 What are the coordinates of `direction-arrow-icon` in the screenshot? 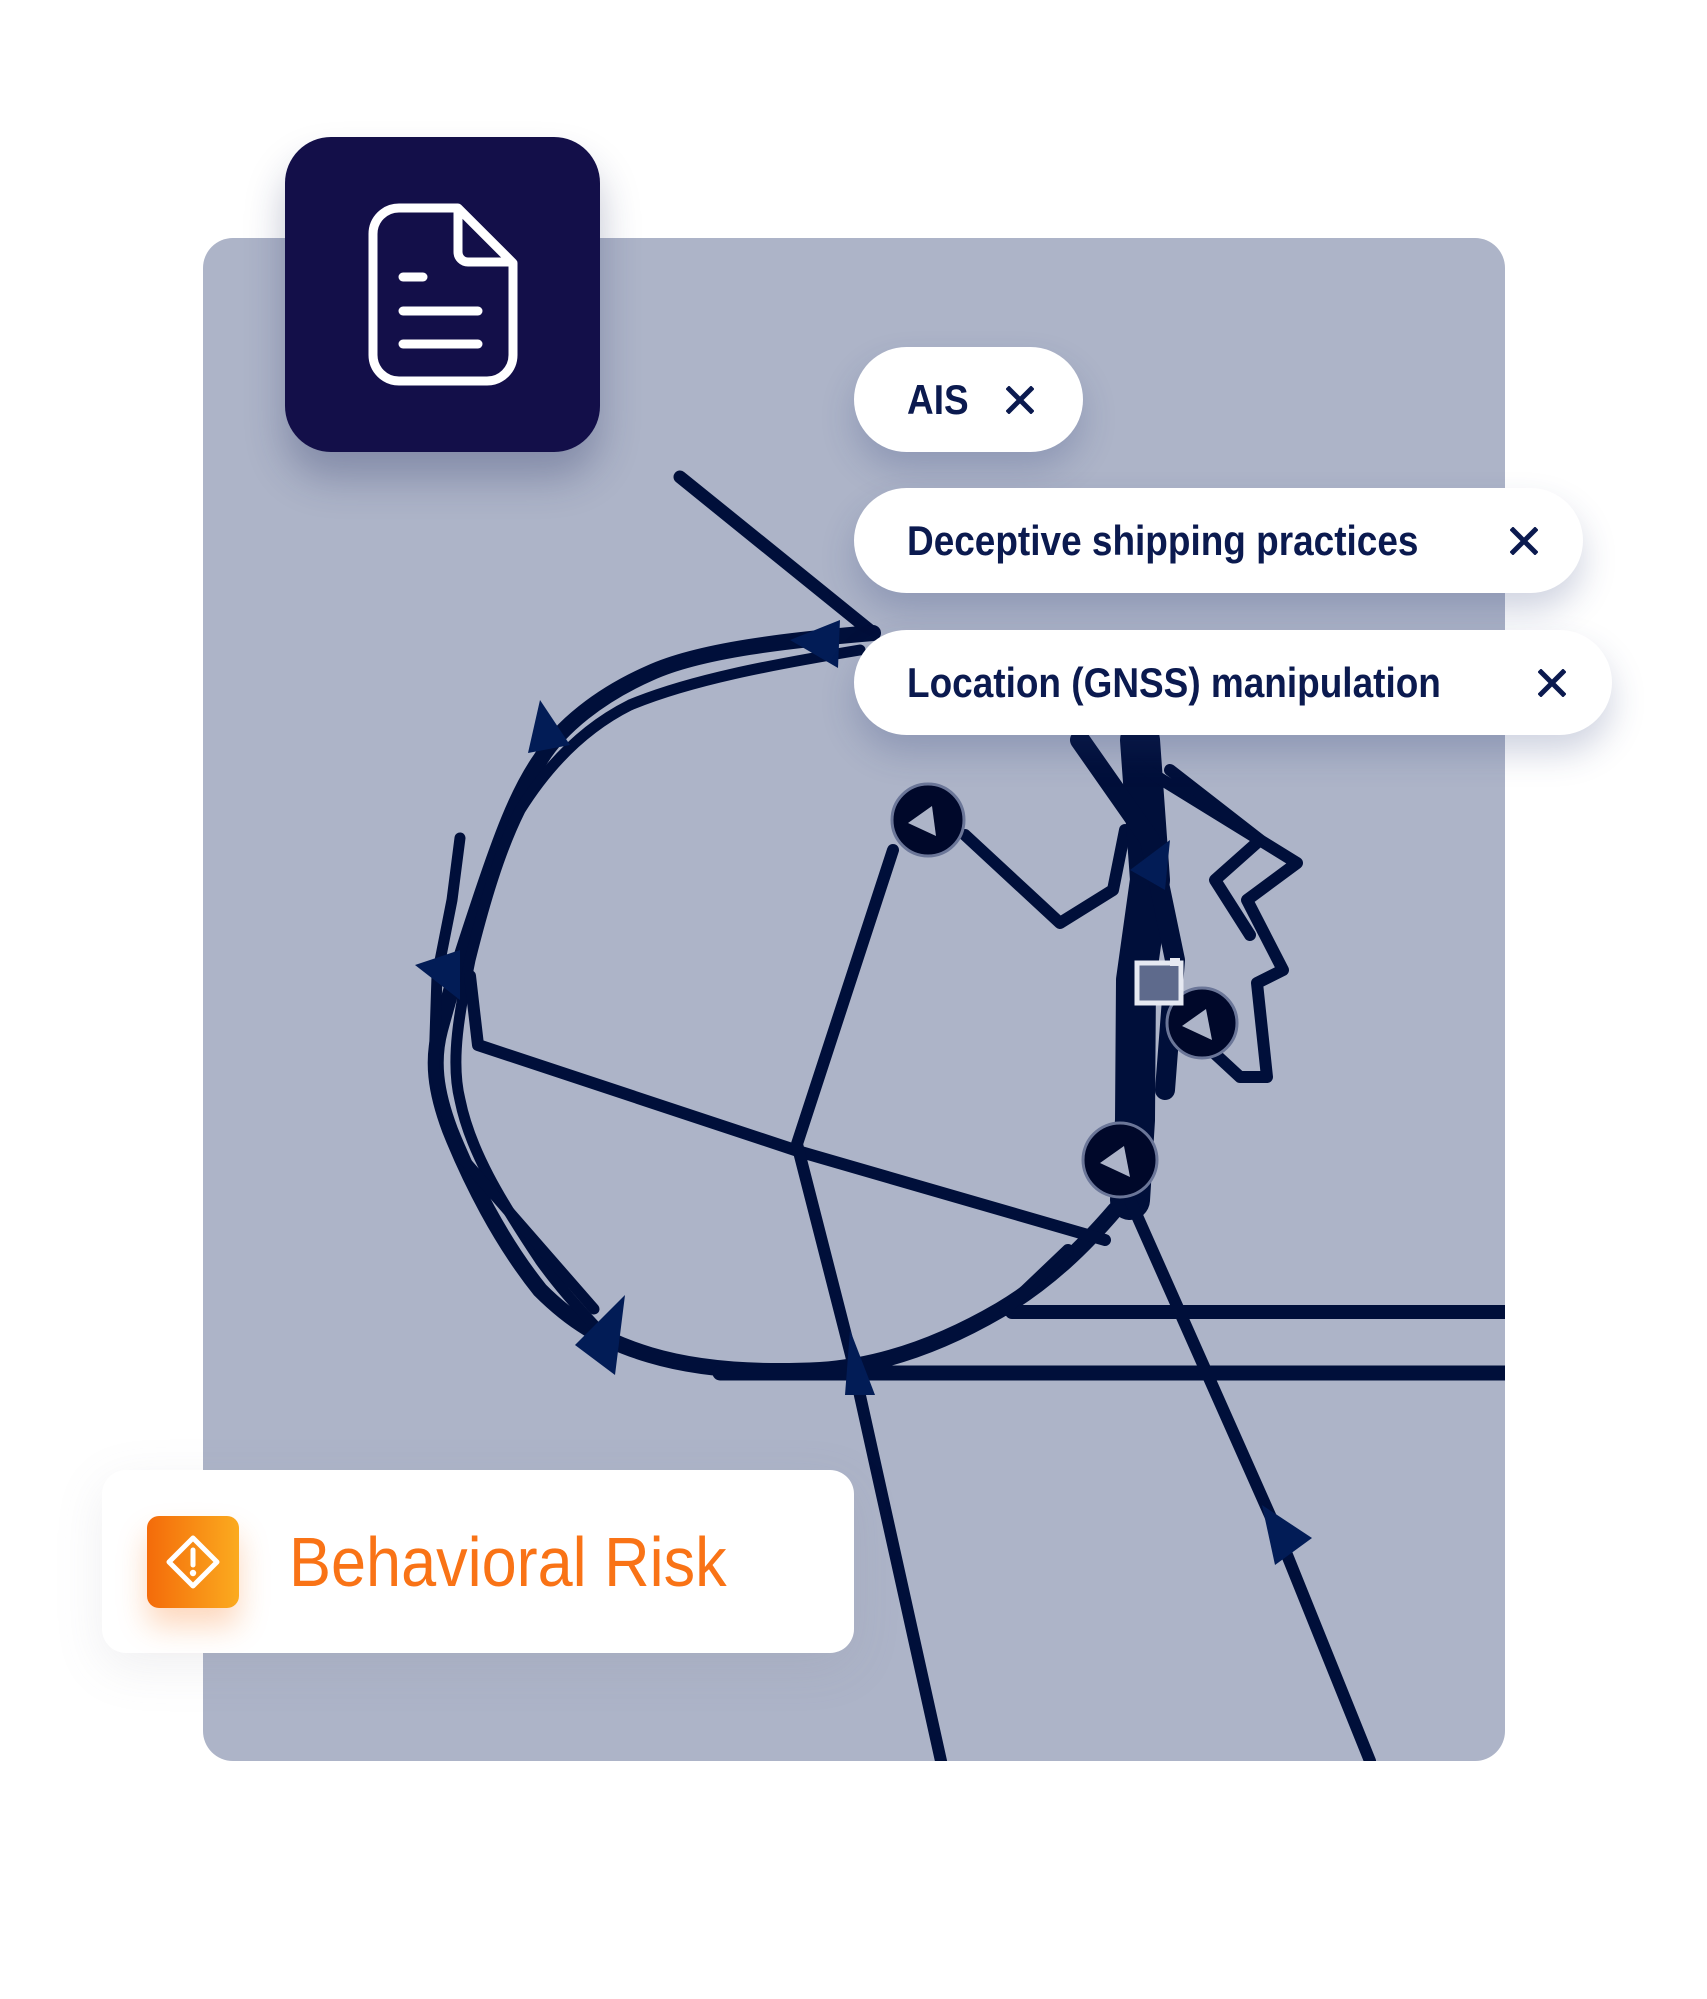 It's located at (1287, 1535).